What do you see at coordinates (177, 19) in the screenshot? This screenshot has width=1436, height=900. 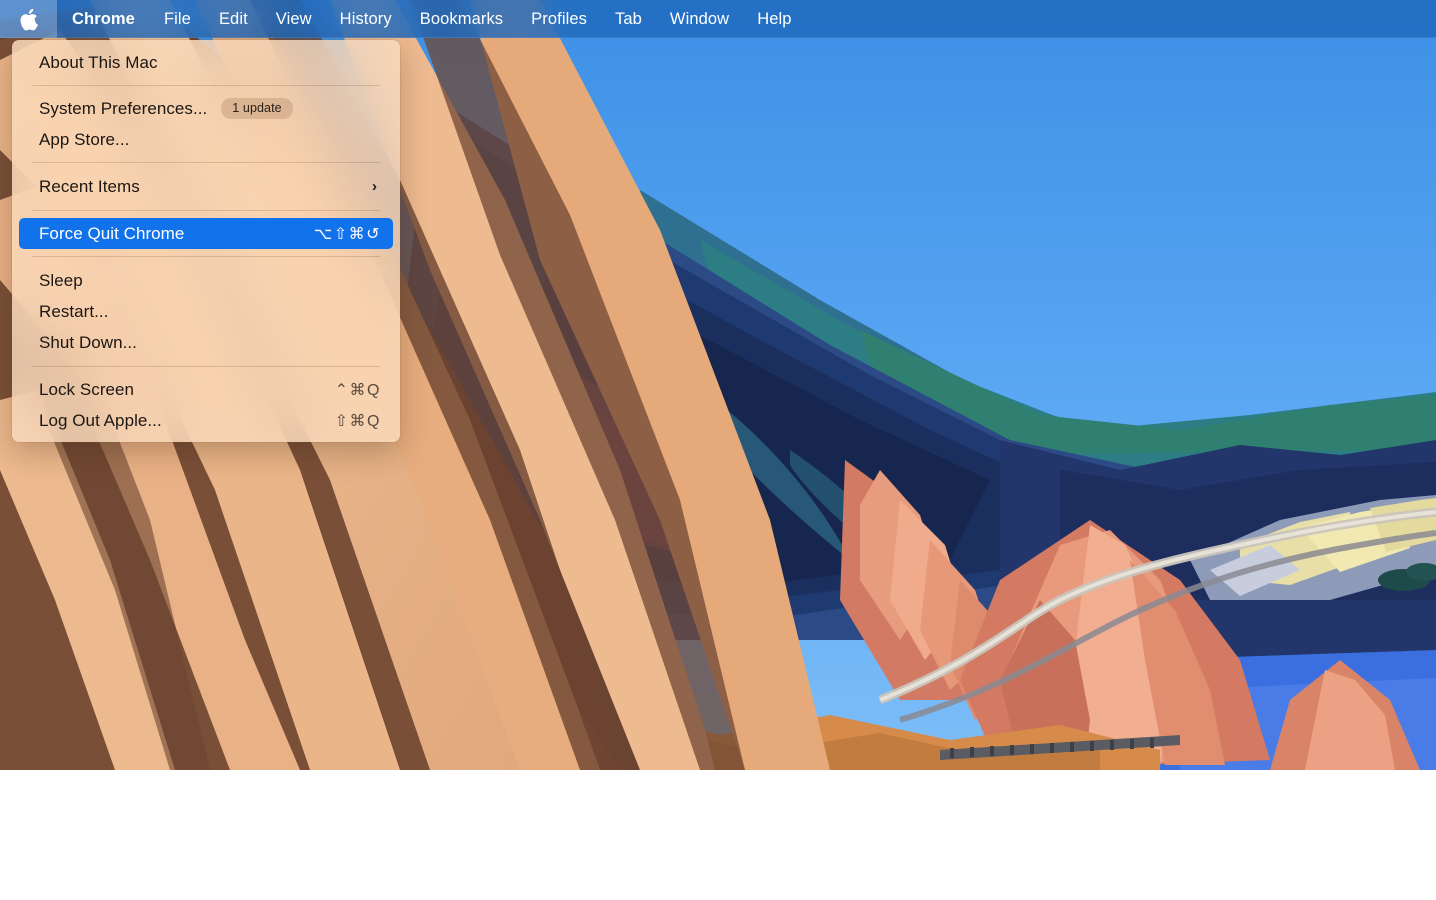 I see `menu-bar-item-file: File` at bounding box center [177, 19].